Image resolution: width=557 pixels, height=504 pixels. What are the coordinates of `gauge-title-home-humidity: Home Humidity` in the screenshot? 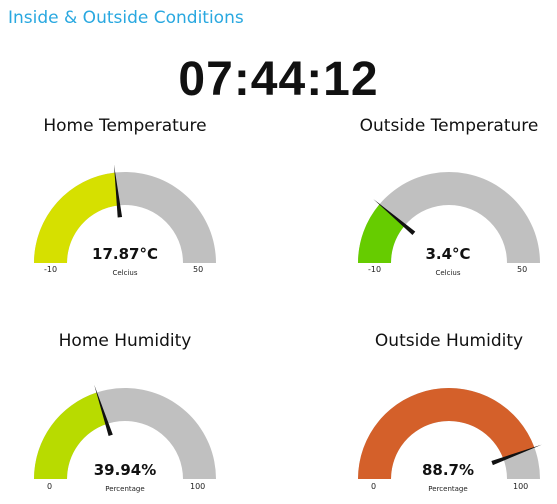 It's located at (125, 341).